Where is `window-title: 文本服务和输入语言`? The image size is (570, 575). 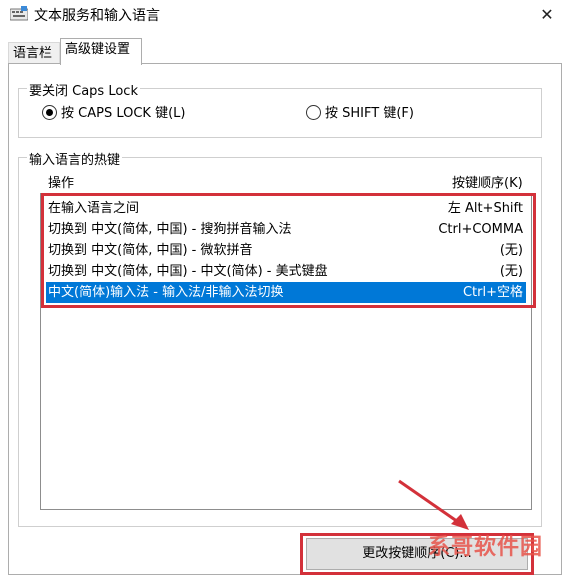
window-title: 文本服务和输入语言 is located at coordinates (97, 16).